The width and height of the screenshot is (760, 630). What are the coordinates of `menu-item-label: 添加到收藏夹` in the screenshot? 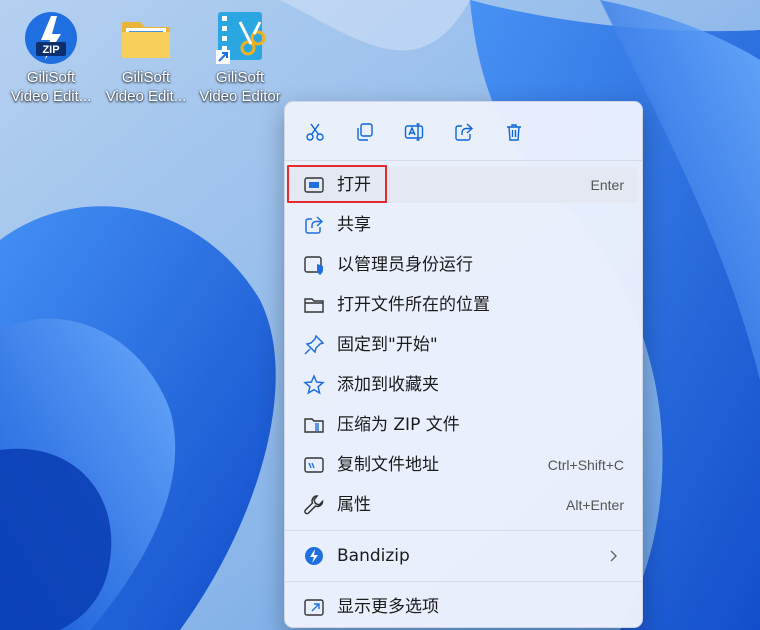 It's located at (388, 385).